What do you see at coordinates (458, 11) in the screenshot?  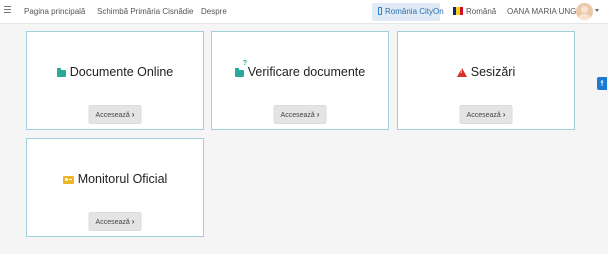 I see `romania-flag-icon` at bounding box center [458, 11].